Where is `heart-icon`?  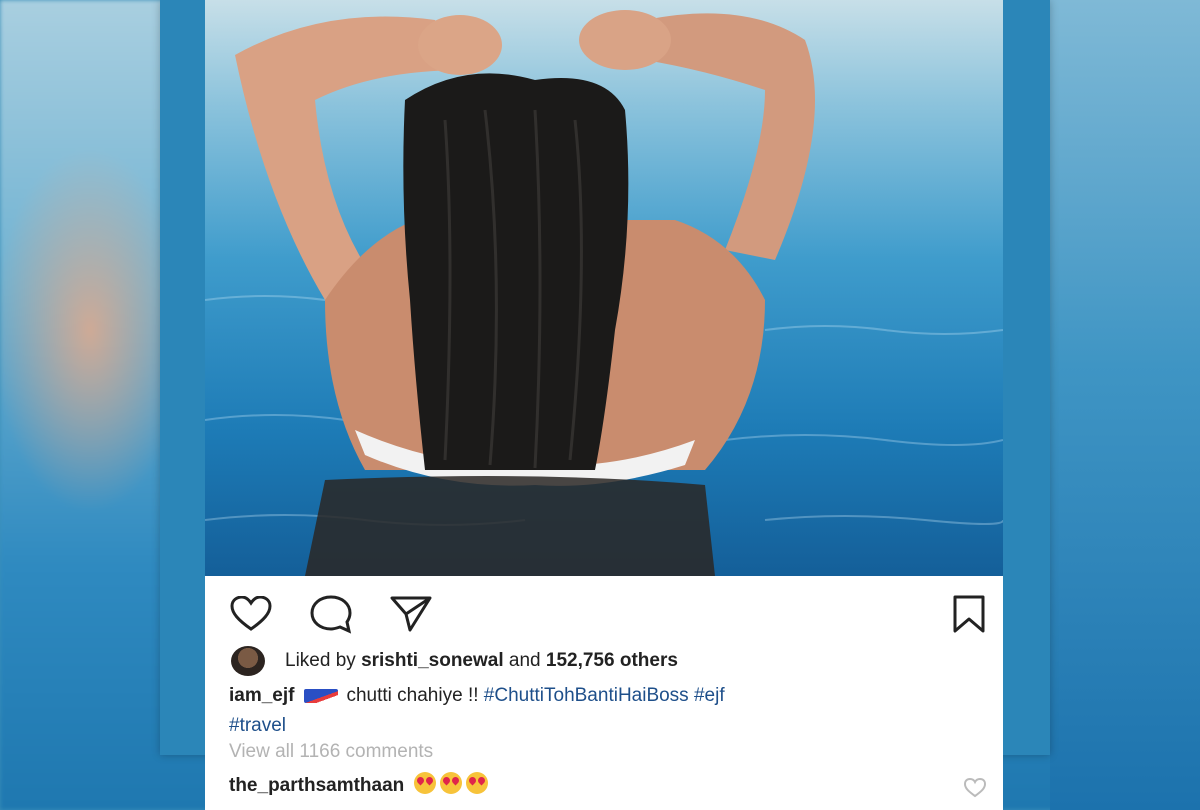
heart-icon is located at coordinates (251, 613).